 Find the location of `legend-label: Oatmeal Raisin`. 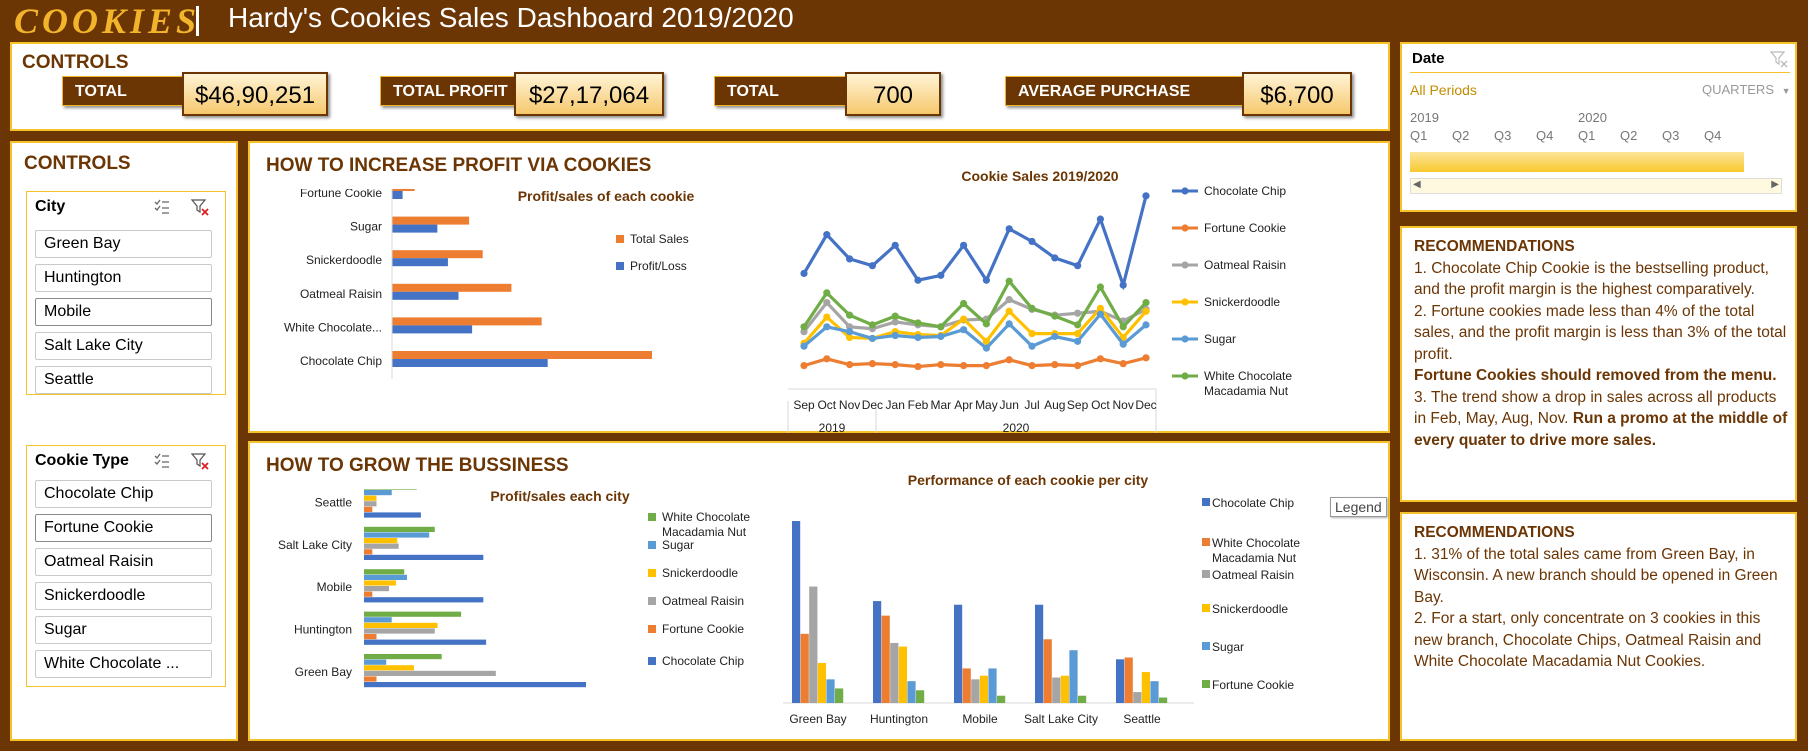

legend-label: Oatmeal Raisin is located at coordinates (1245, 265).